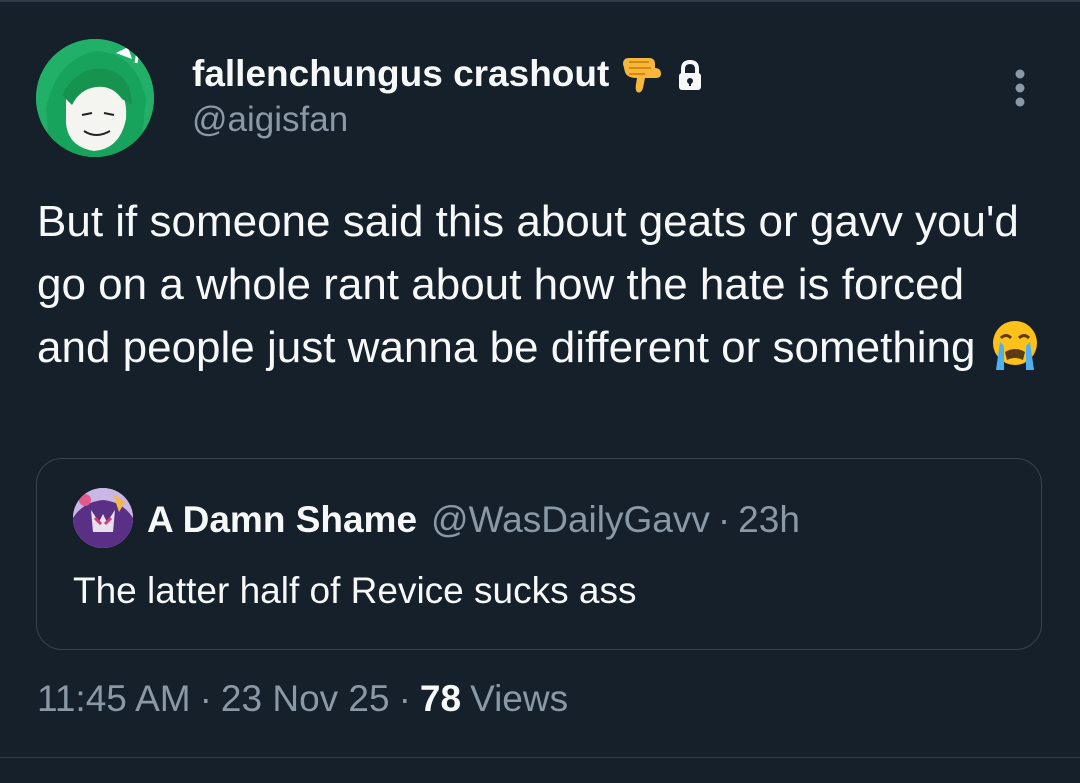 The height and width of the screenshot is (783, 1080). What do you see at coordinates (114, 699) in the screenshot?
I see `tweet-time: 11:45 AM` at bounding box center [114, 699].